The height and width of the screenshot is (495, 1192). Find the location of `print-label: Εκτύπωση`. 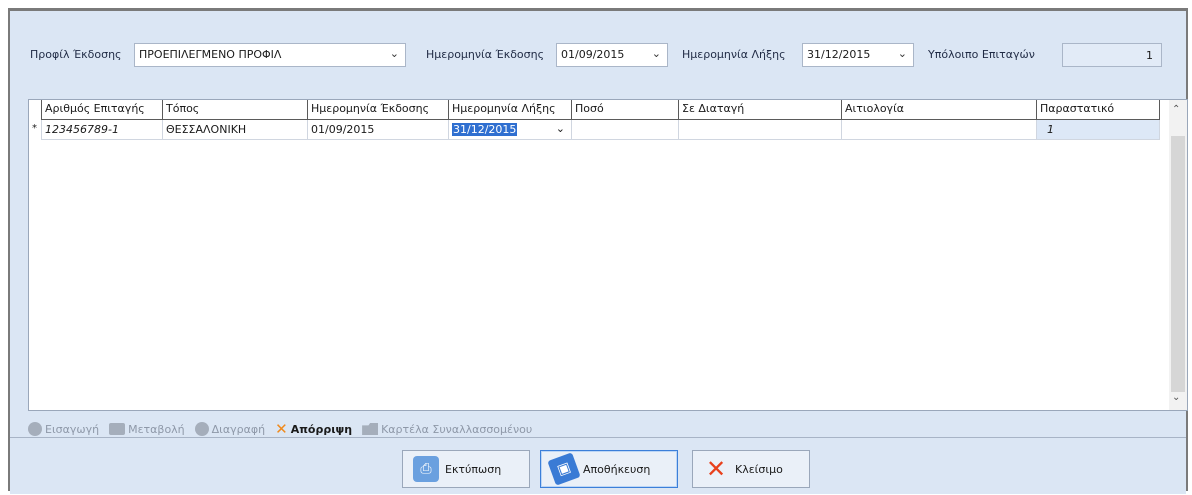

print-label: Εκτύπωση is located at coordinates (473, 469).